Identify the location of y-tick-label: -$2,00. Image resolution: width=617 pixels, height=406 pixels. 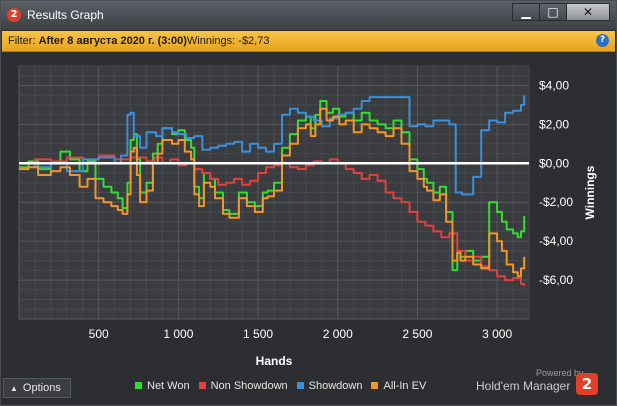
(556, 202).